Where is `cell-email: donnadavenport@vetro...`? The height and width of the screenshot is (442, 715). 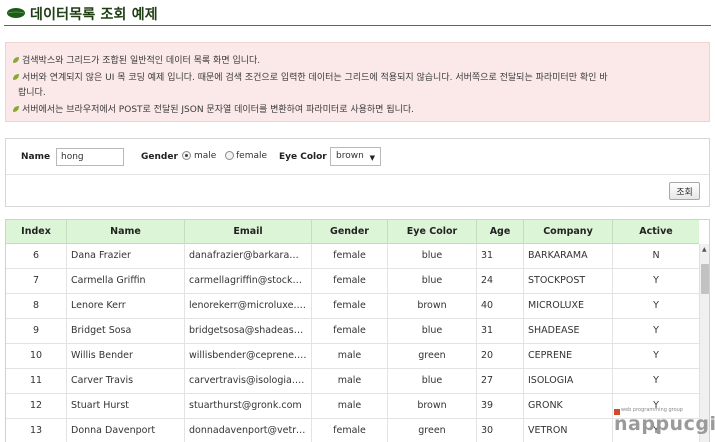 cell-email: donnadavenport@vetro... is located at coordinates (248, 430).